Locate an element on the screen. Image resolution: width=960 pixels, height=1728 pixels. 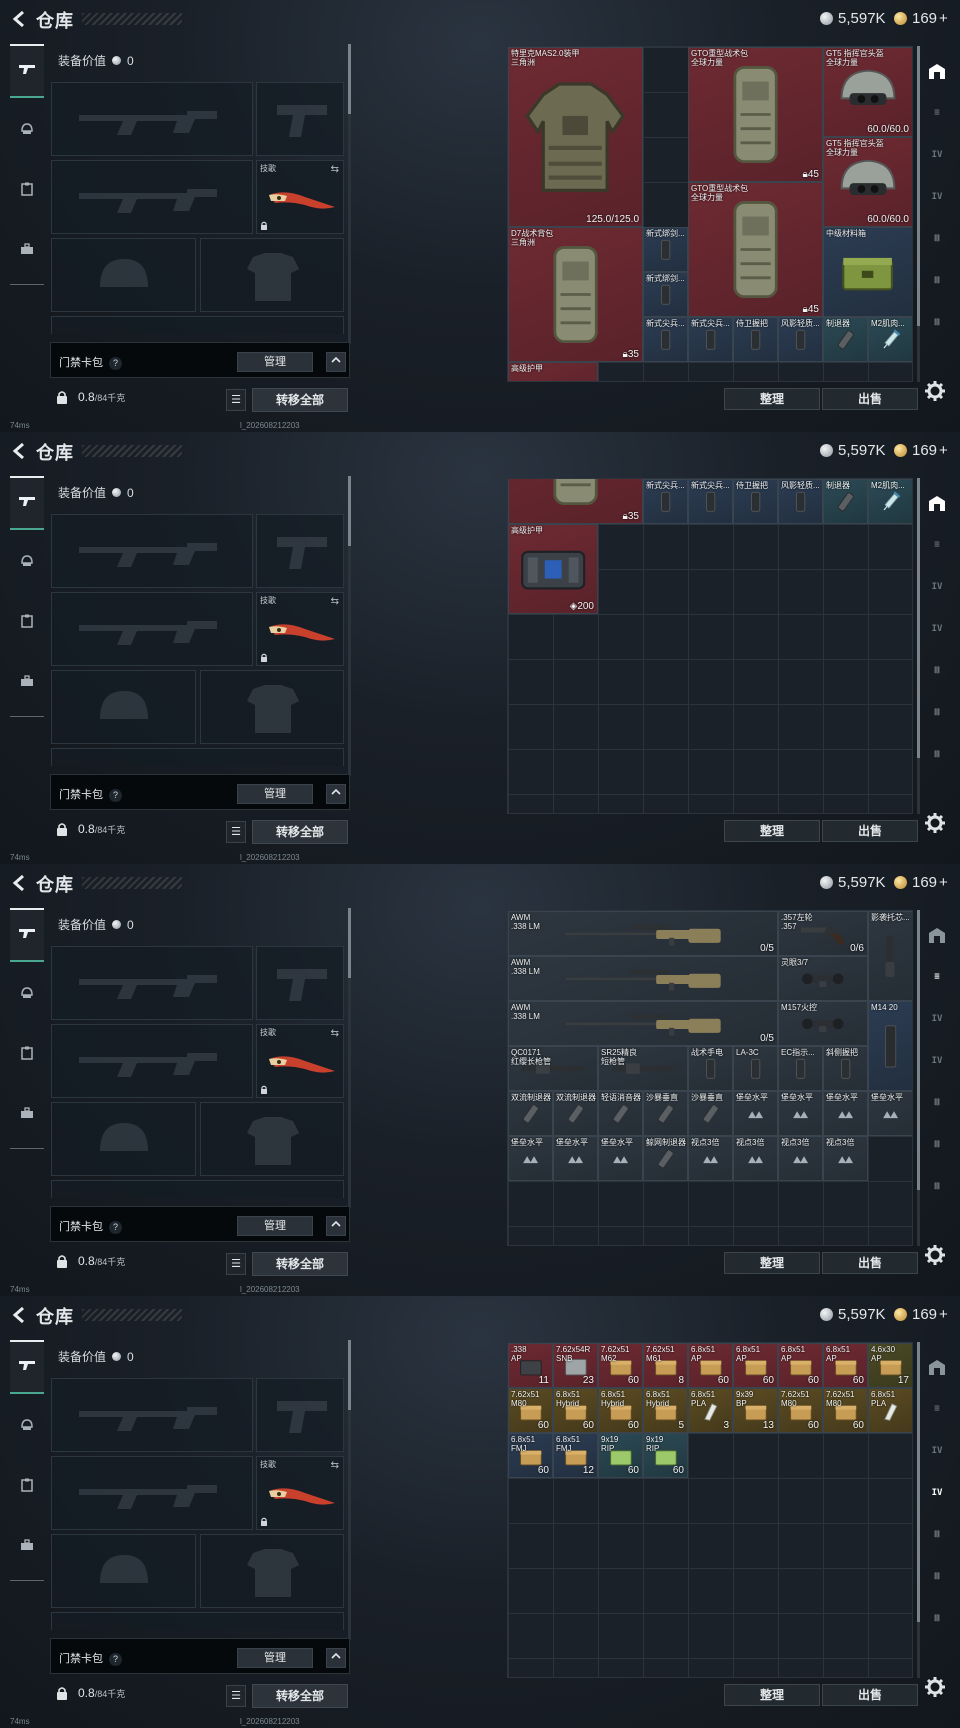
expand-keycard-button is located at coordinates (336, 362).